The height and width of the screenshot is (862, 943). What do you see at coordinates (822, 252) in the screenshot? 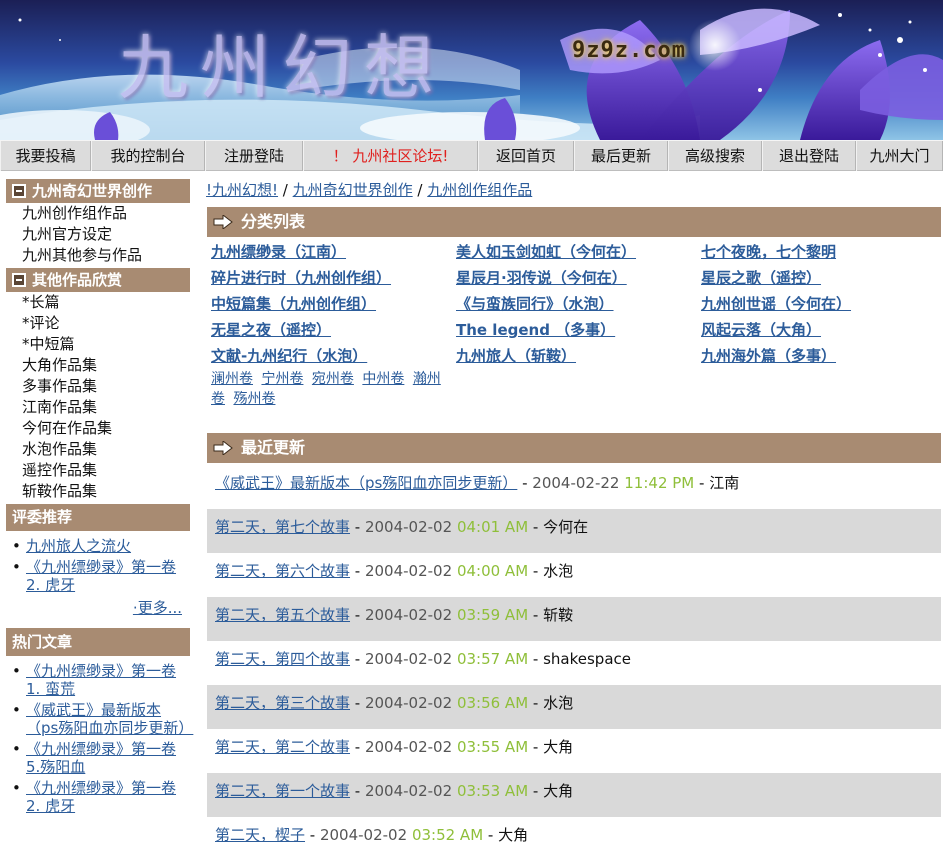
I see `category-link: 七个夜晚，七个黎明` at bounding box center [822, 252].